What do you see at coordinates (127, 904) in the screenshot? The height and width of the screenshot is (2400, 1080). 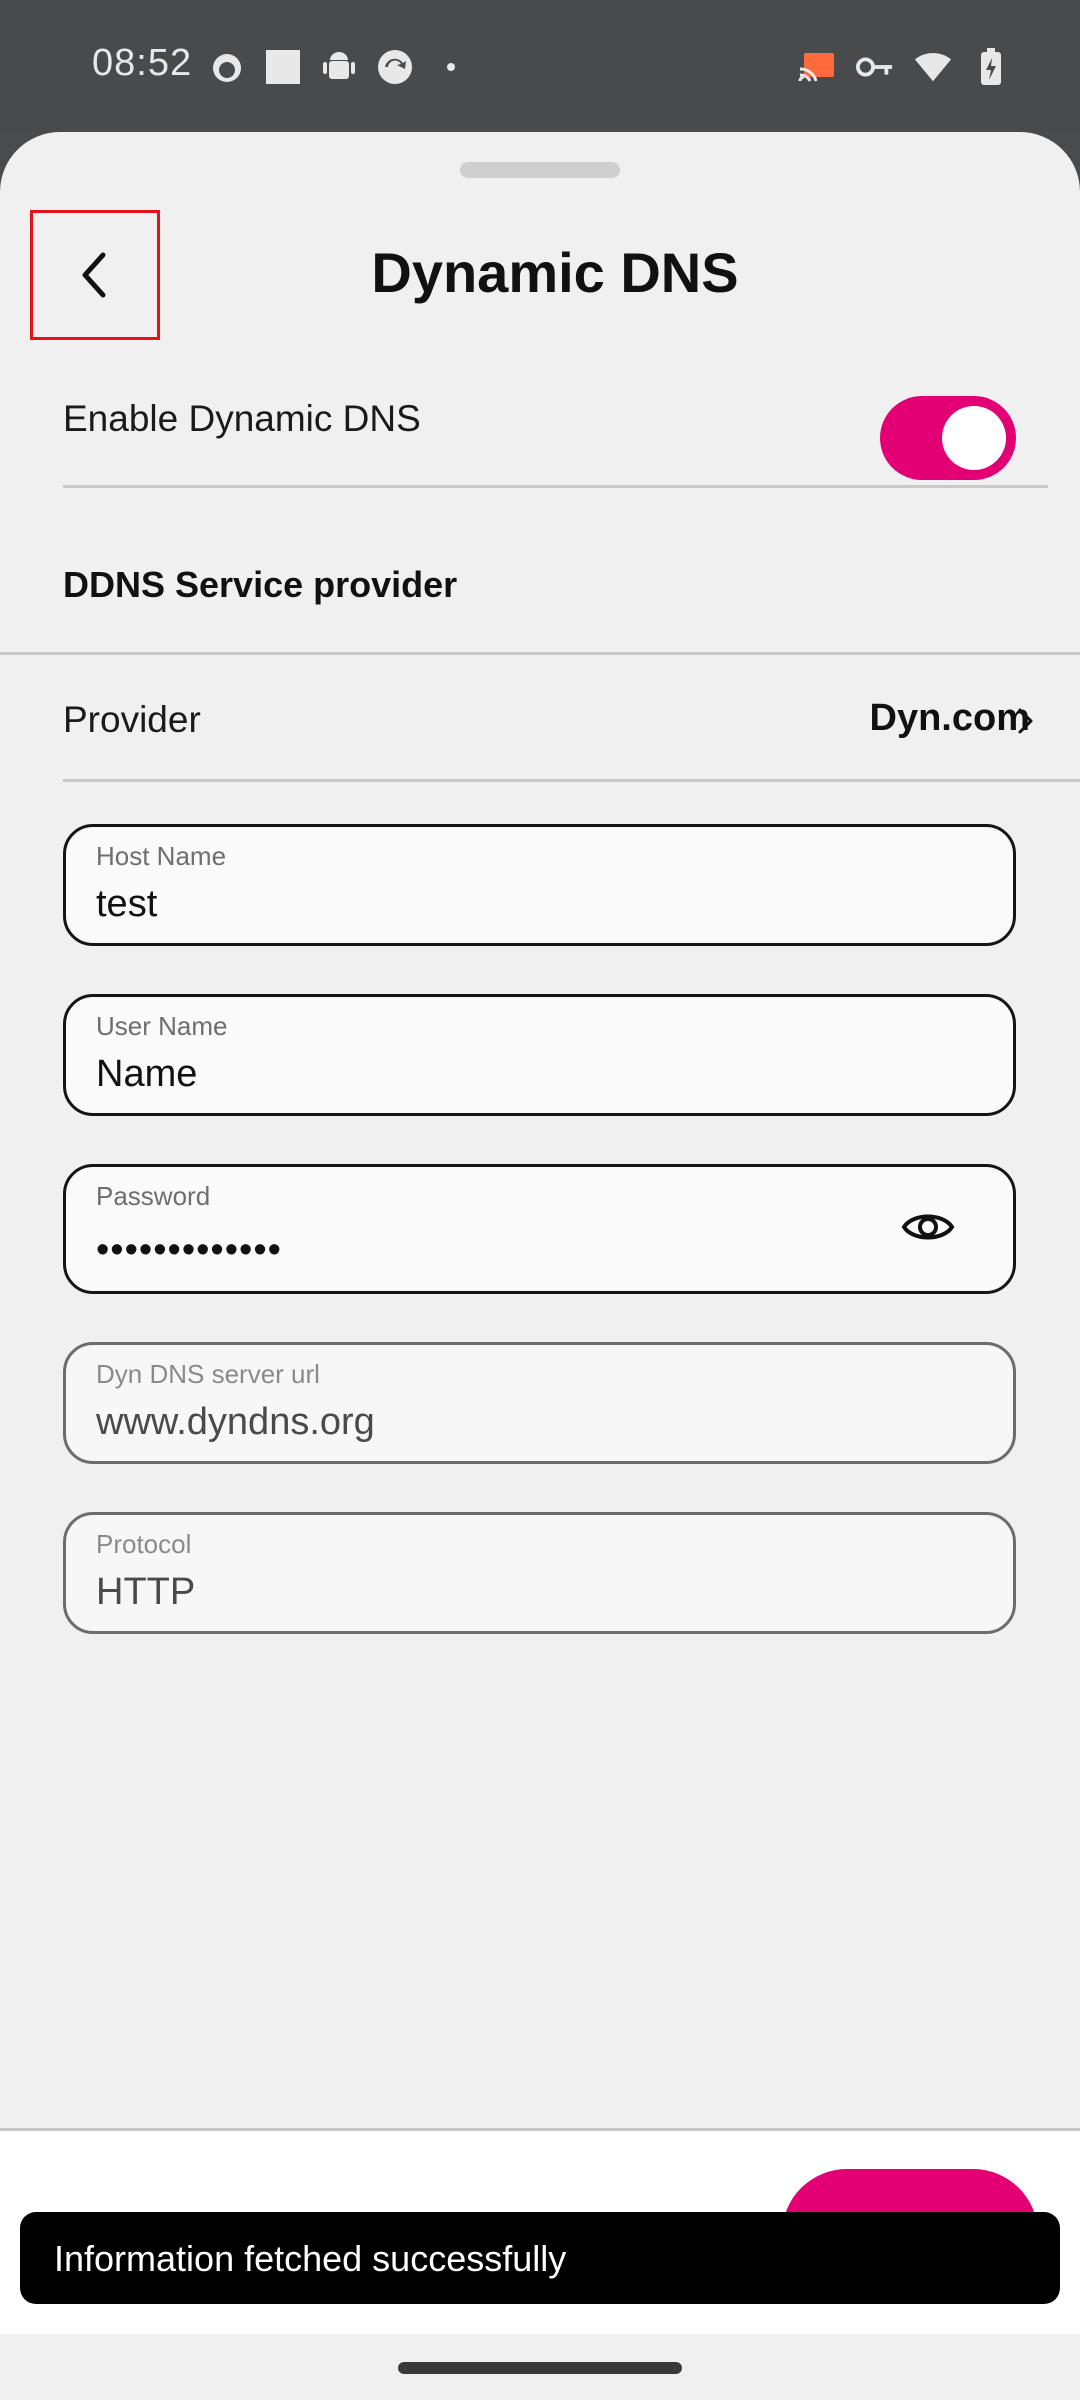 I see `host-name-value: test` at bounding box center [127, 904].